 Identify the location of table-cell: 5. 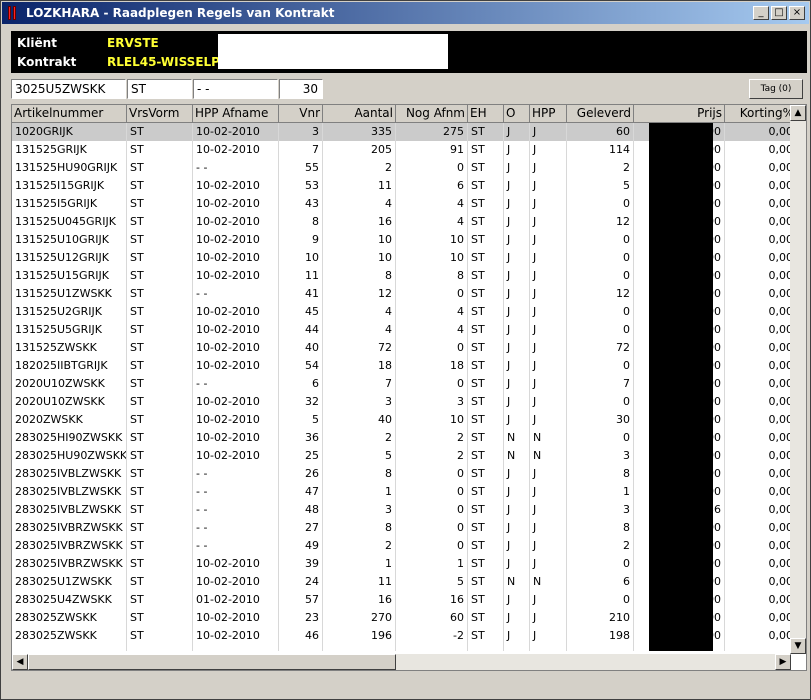
(359, 456).